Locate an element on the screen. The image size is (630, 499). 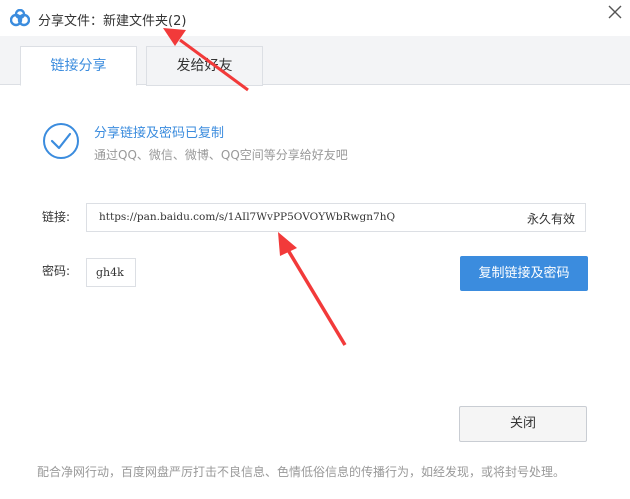
copy-link-and-password-button: 复制链接及密码 is located at coordinates (524, 273).